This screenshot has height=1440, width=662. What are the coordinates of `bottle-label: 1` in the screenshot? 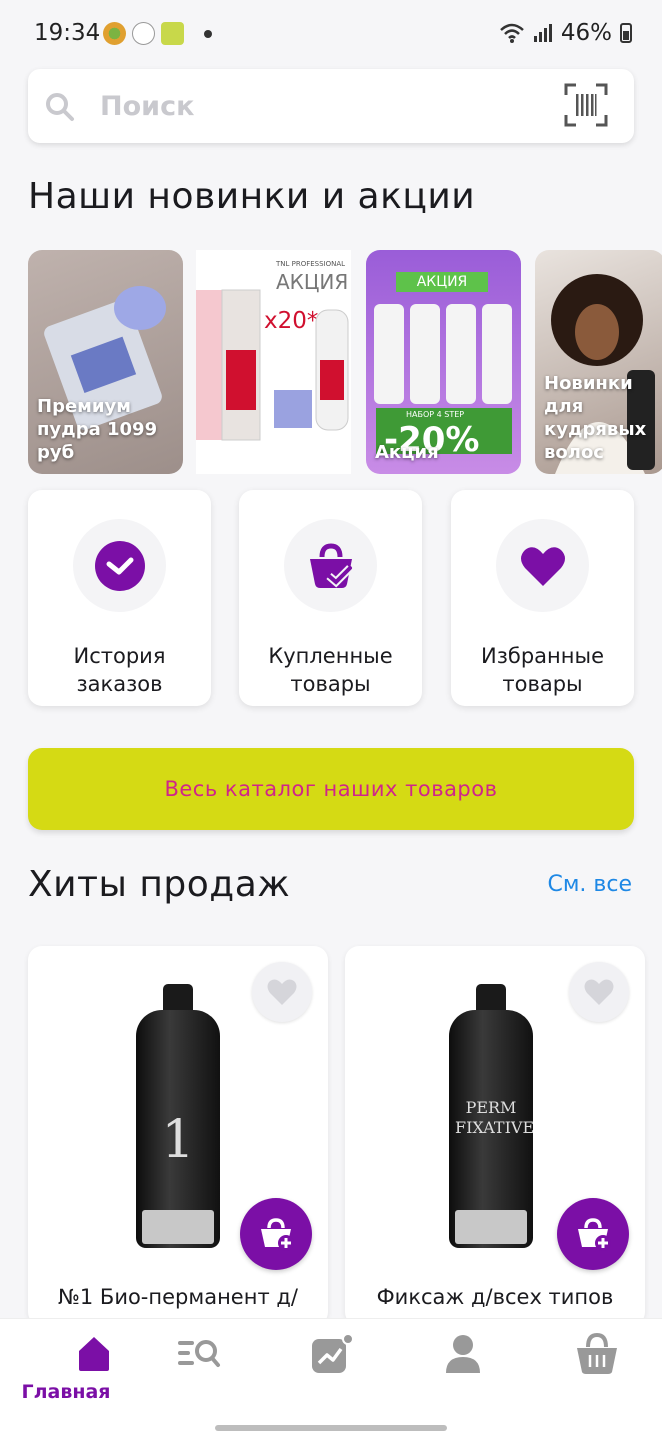 It's located at (178, 1140).